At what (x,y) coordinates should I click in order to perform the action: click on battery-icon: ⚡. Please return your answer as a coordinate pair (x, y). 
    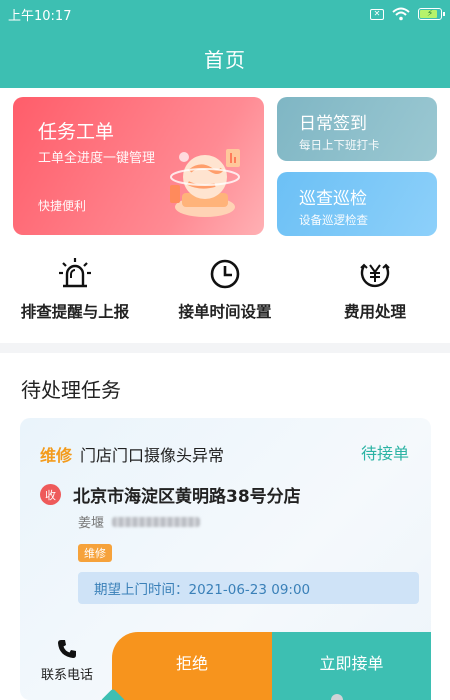
    Looking at the image, I should click on (431, 14).